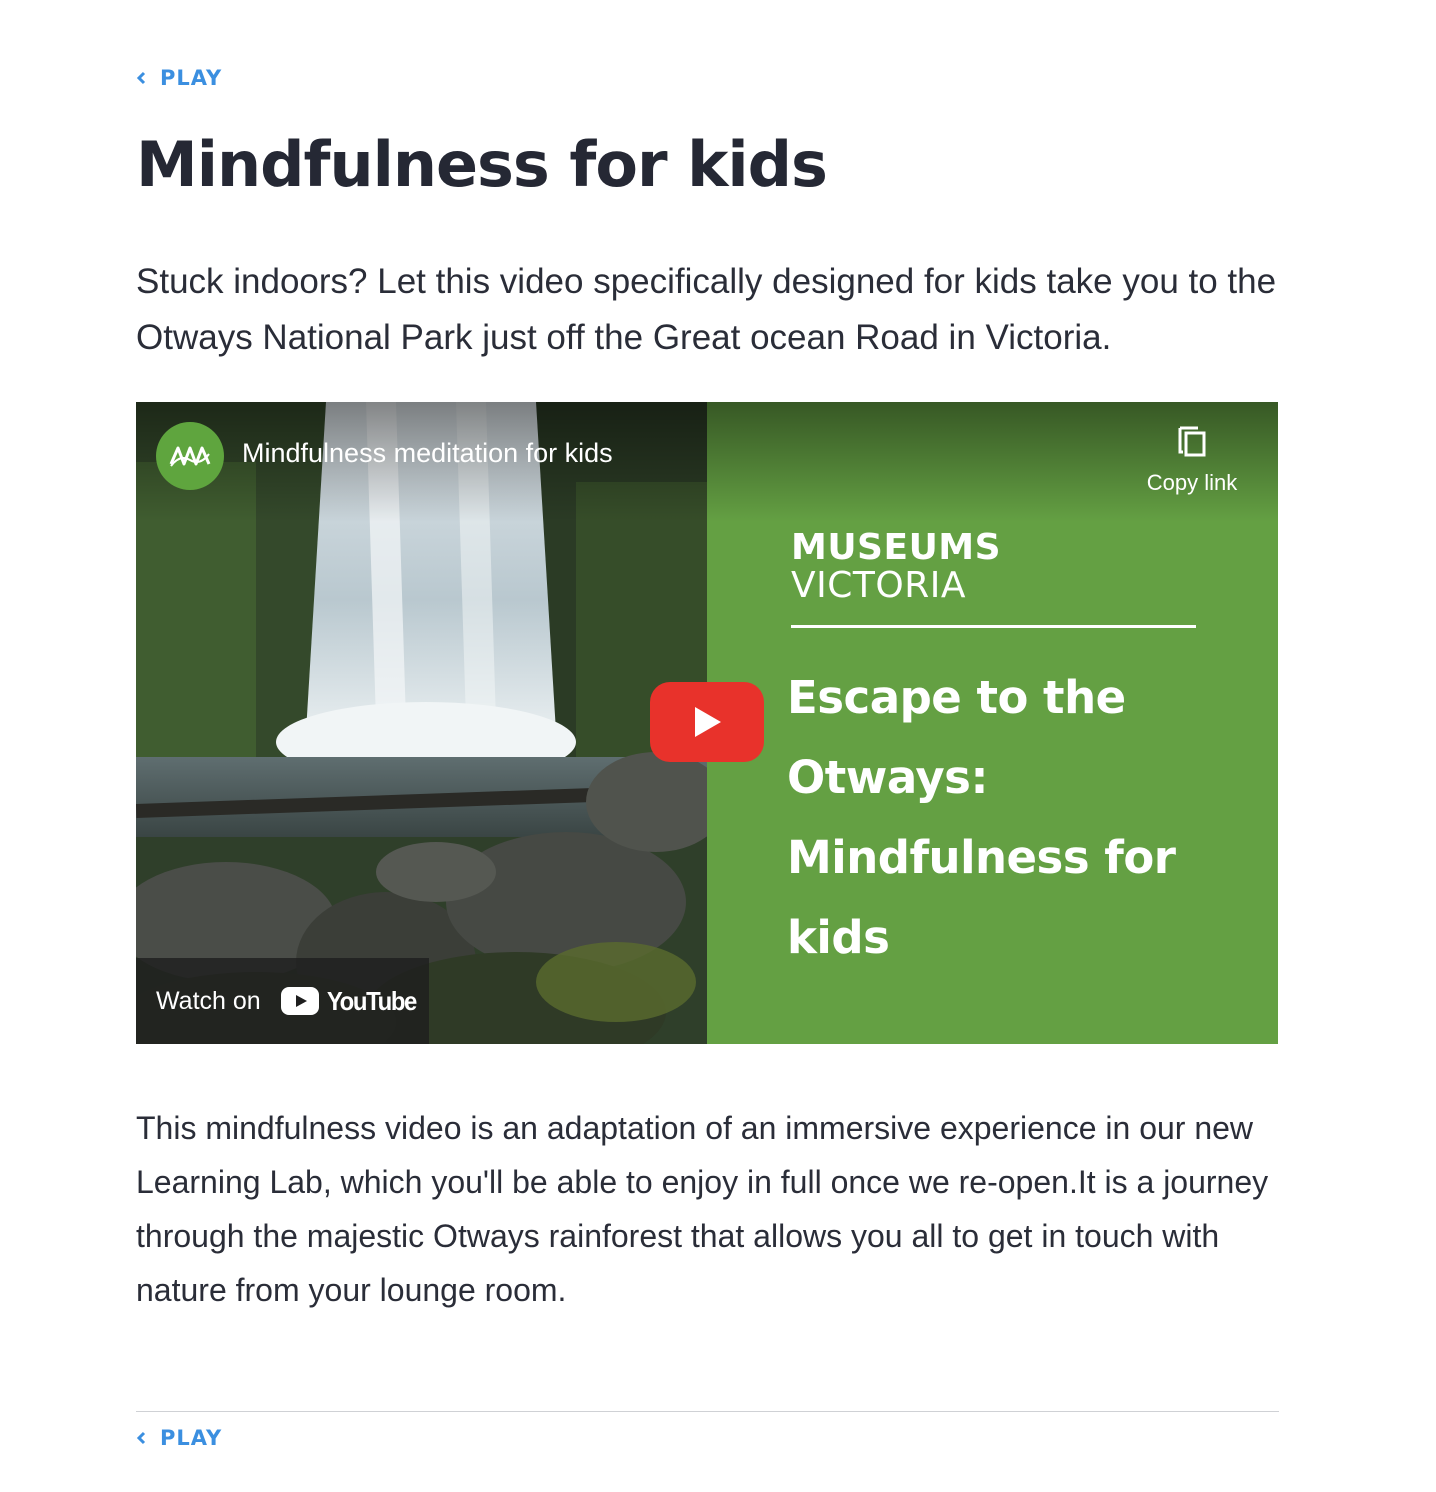 Image resolution: width=1436 pixels, height=1492 pixels. I want to click on copy-link-button: Copy link, so click(1192, 465).